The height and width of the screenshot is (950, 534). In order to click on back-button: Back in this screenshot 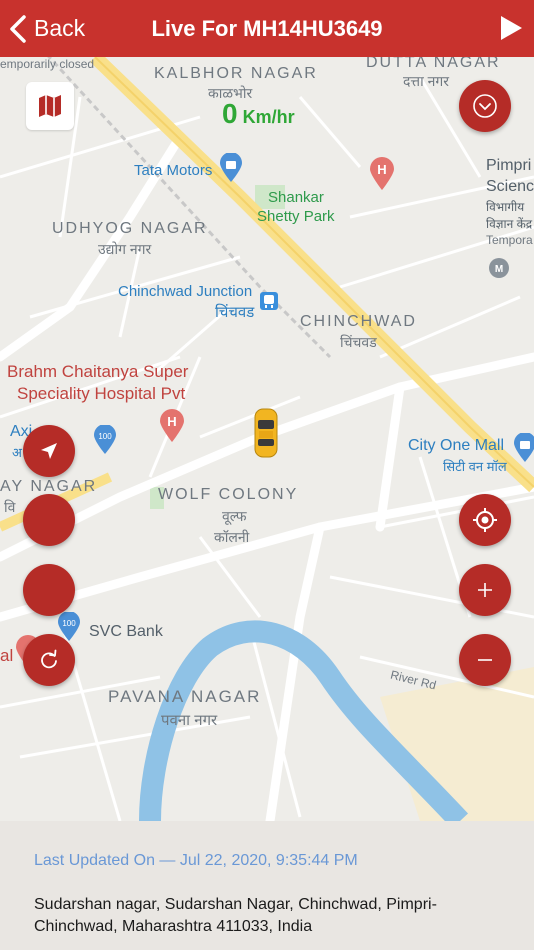, I will do `click(46, 28)`.